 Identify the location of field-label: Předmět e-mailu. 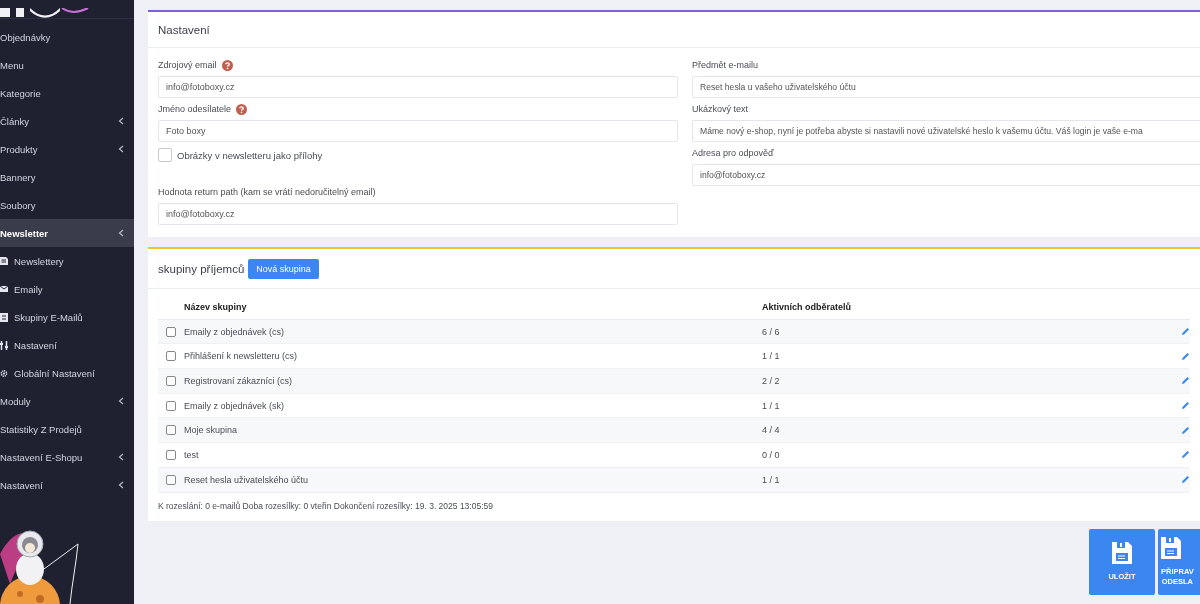
(725, 65).